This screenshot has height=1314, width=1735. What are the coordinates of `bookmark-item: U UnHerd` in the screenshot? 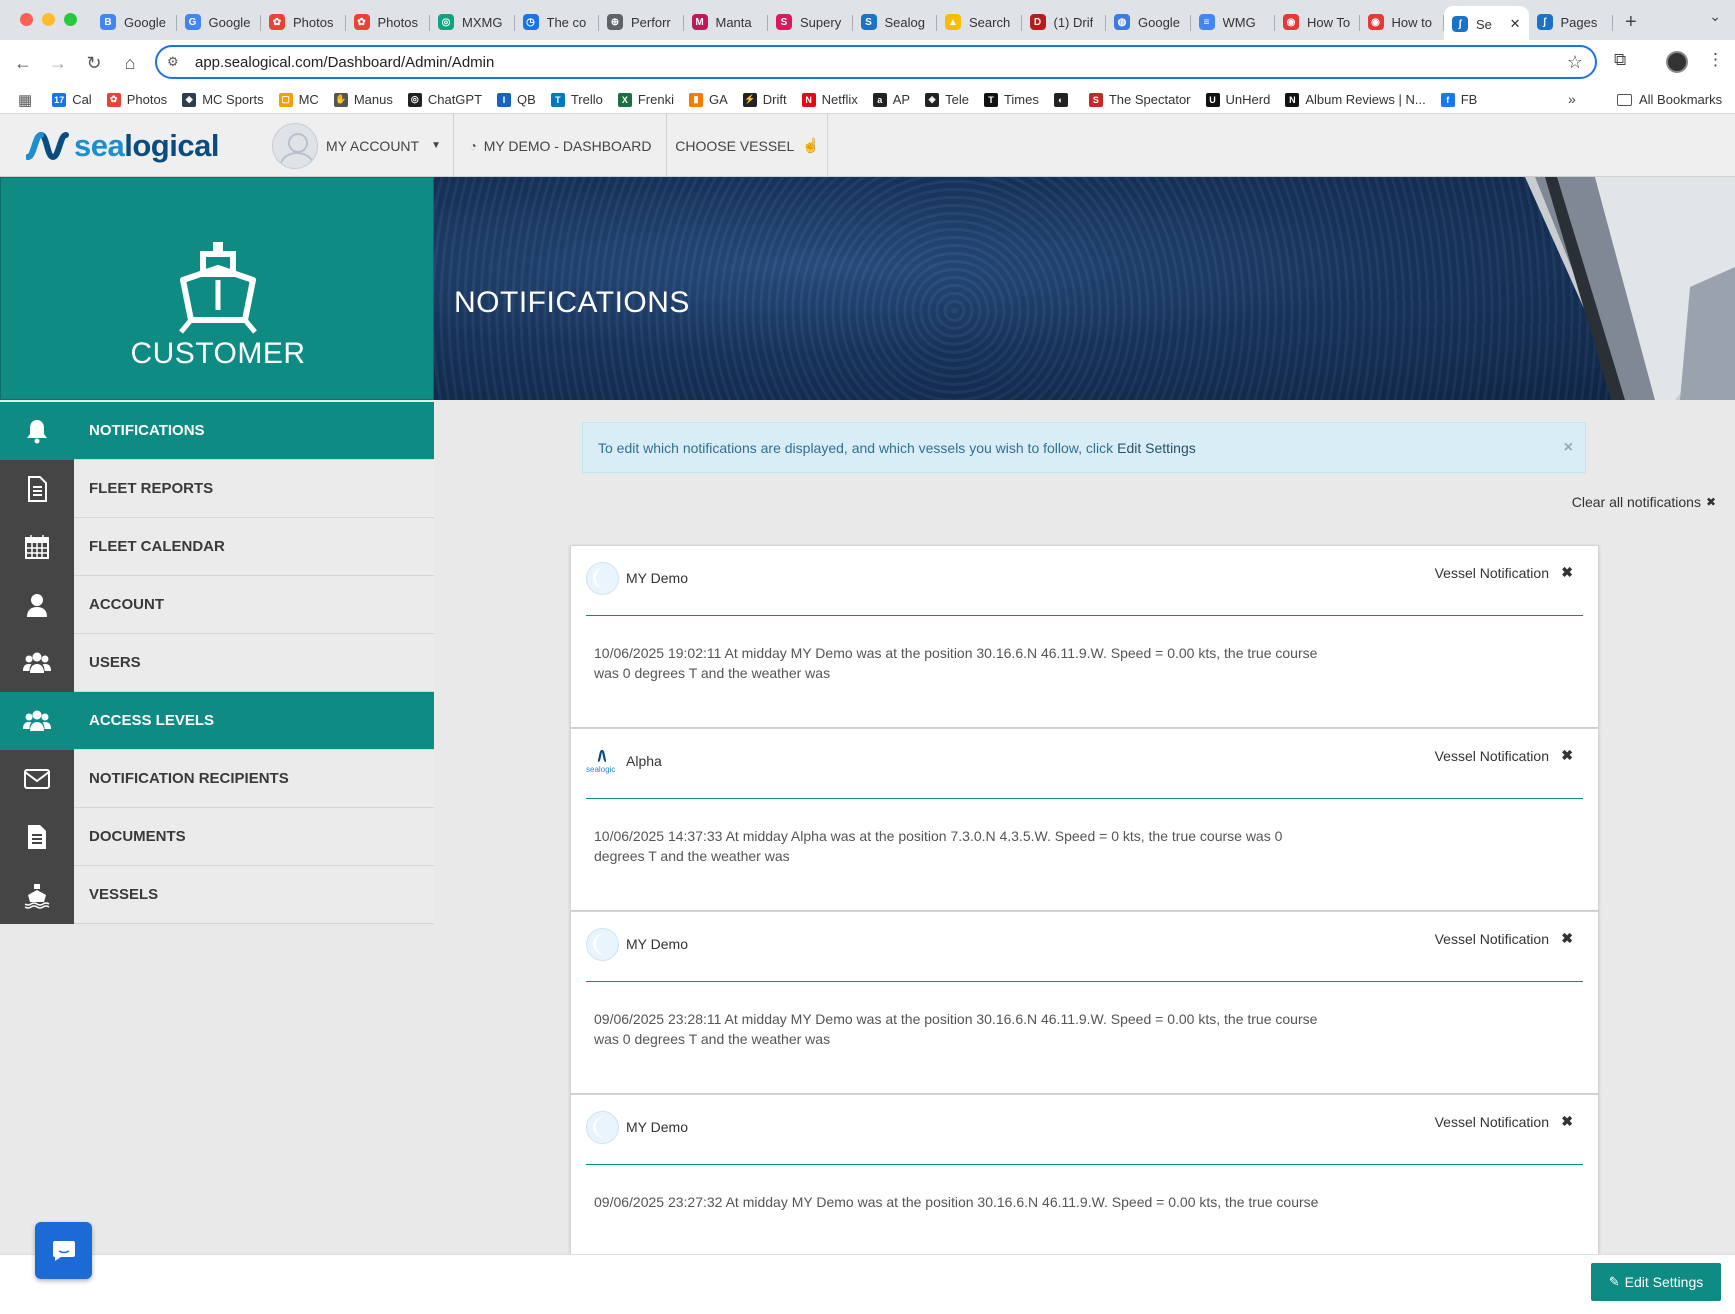 It's located at (1237, 99).